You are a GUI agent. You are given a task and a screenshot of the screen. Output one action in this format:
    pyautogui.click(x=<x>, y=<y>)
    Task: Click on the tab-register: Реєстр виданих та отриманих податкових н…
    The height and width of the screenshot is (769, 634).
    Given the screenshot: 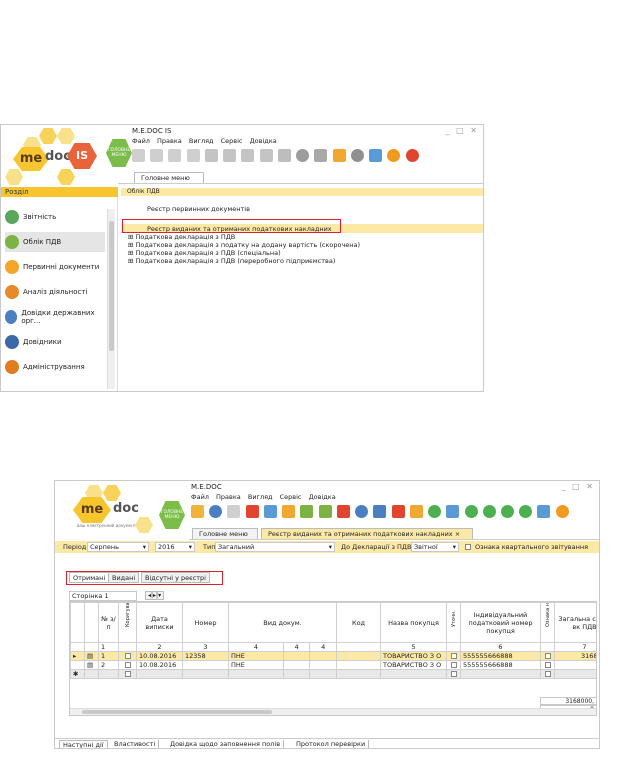 What is the action you would take?
    pyautogui.click(x=367, y=533)
    